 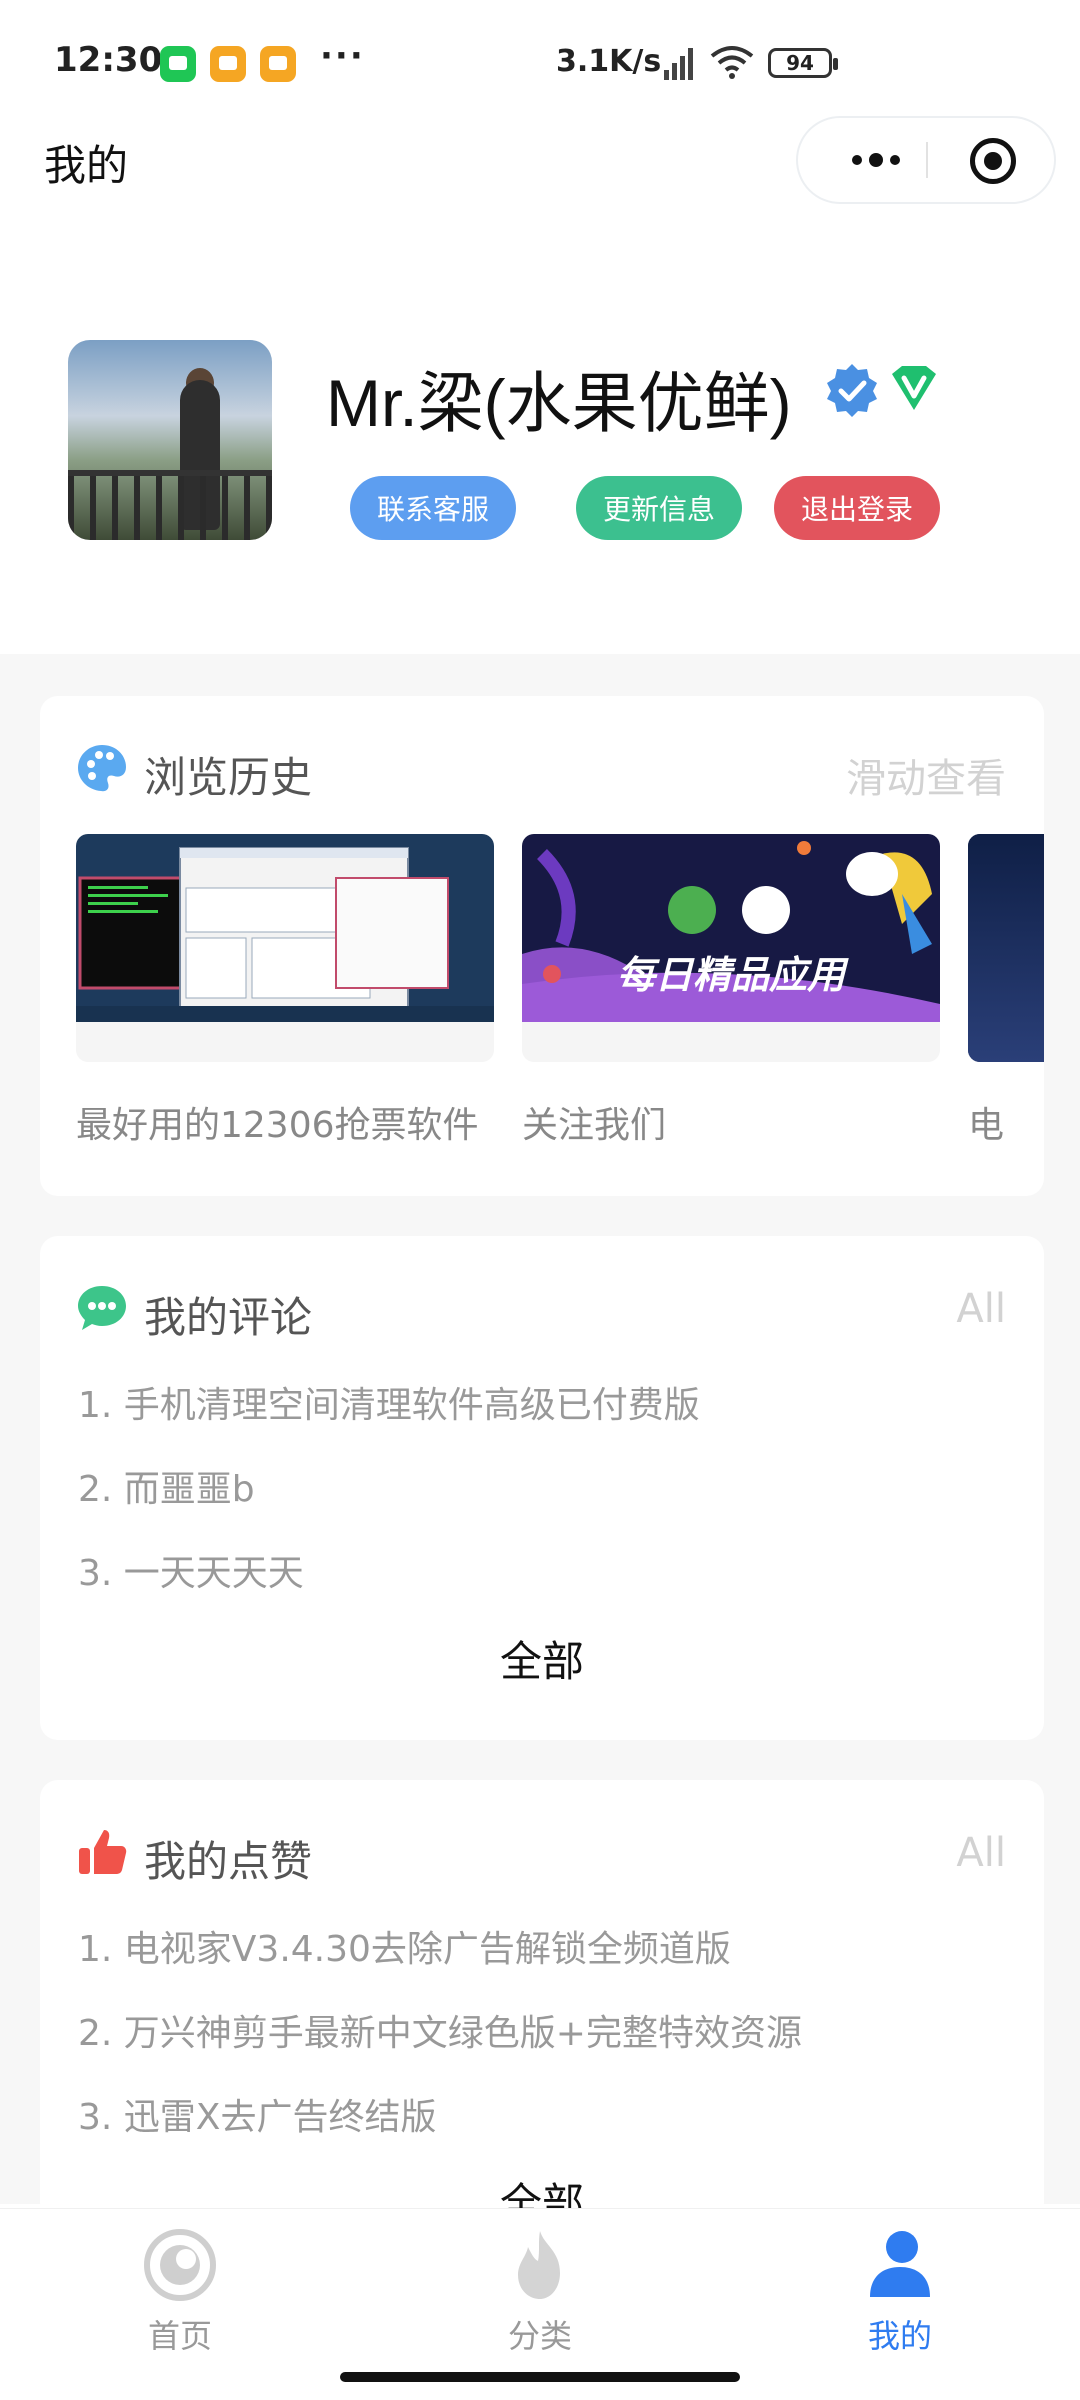 What do you see at coordinates (433, 508) in the screenshot?
I see `contact-service-button: 联系客服` at bounding box center [433, 508].